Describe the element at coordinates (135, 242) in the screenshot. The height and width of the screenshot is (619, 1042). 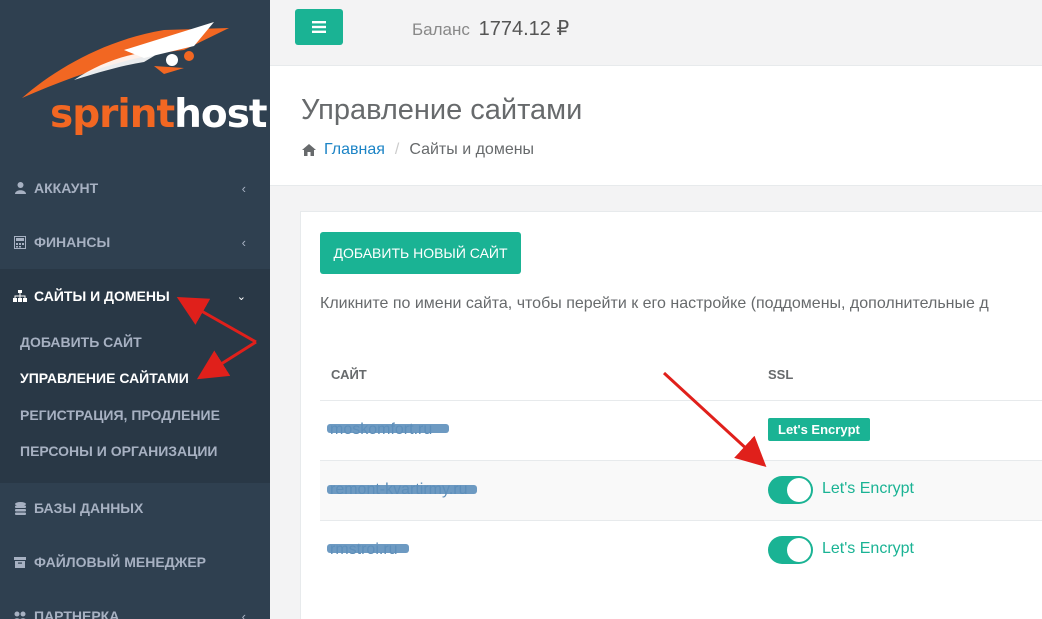
I see `sidebar-item-finance: Финансы ‹` at that location.